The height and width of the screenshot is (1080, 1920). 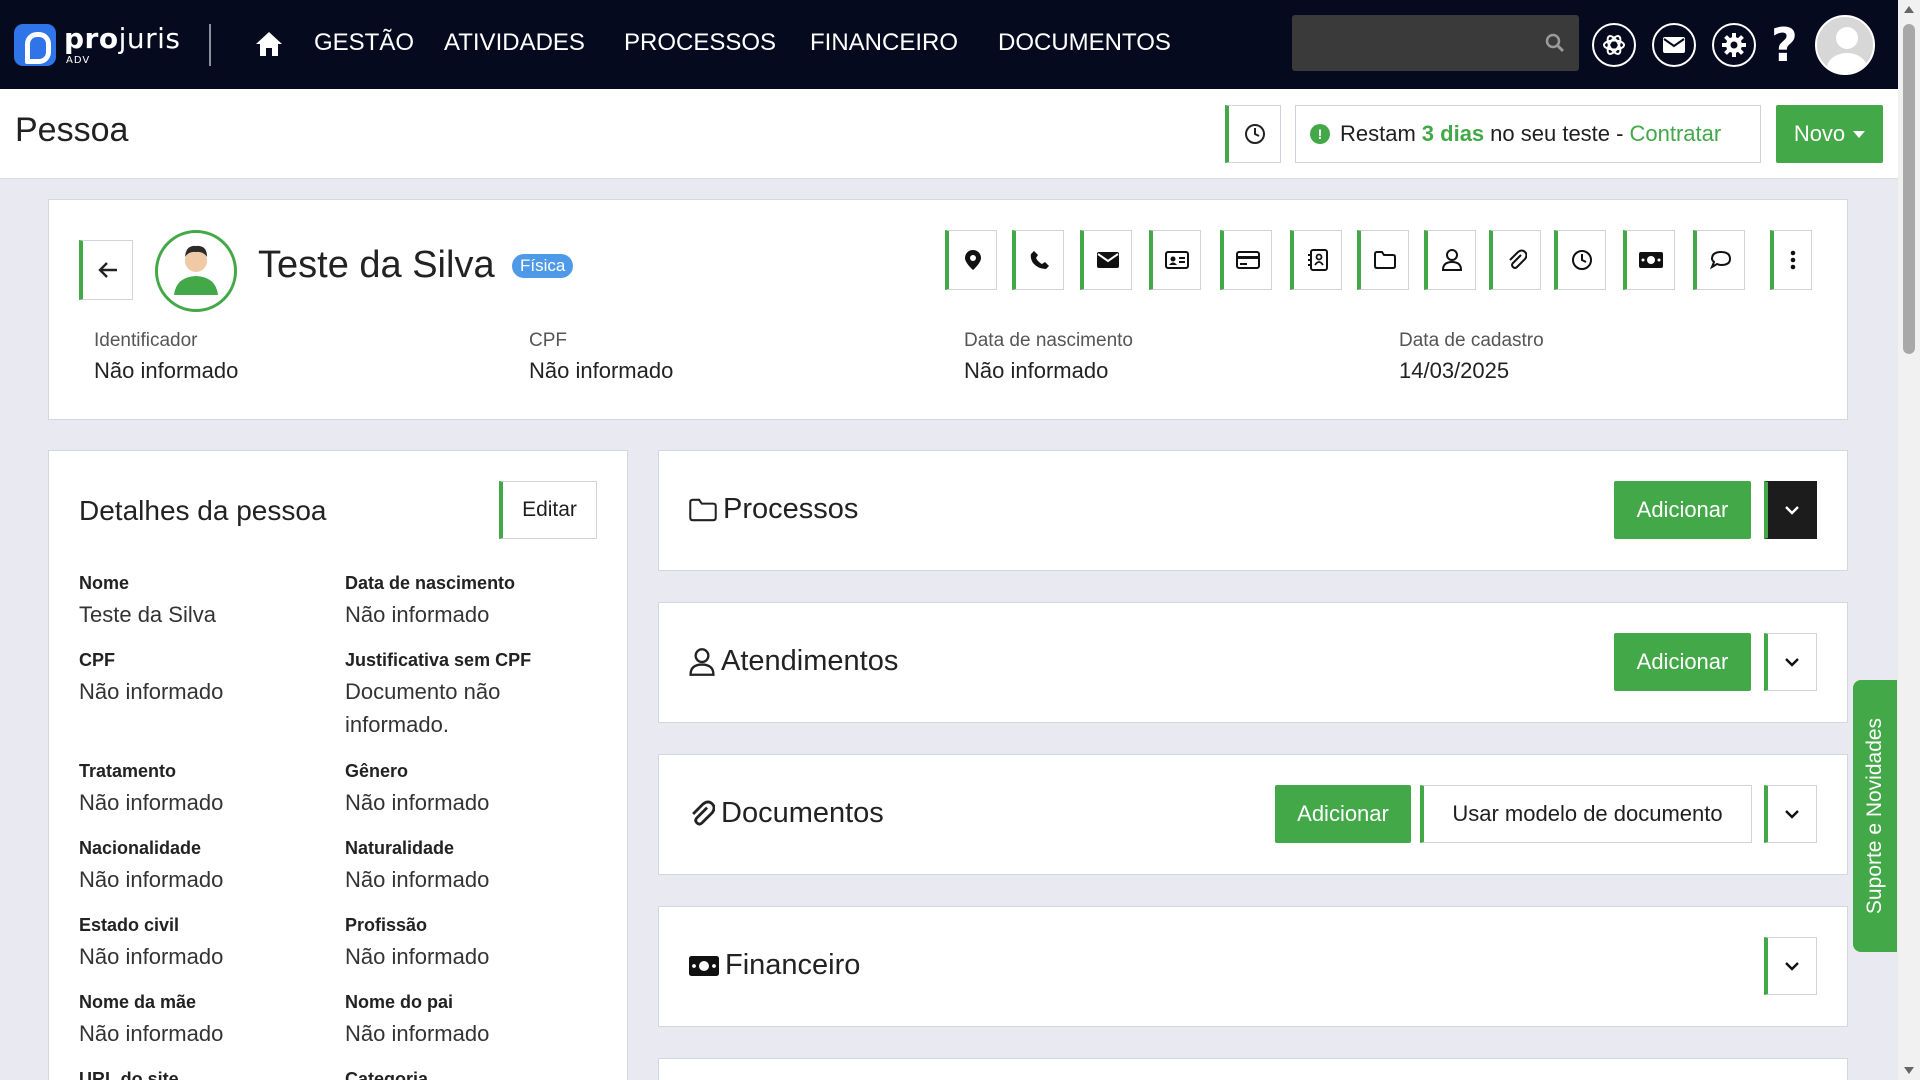 What do you see at coordinates (417, 956) in the screenshot?
I see `profession-value: Não informado` at bounding box center [417, 956].